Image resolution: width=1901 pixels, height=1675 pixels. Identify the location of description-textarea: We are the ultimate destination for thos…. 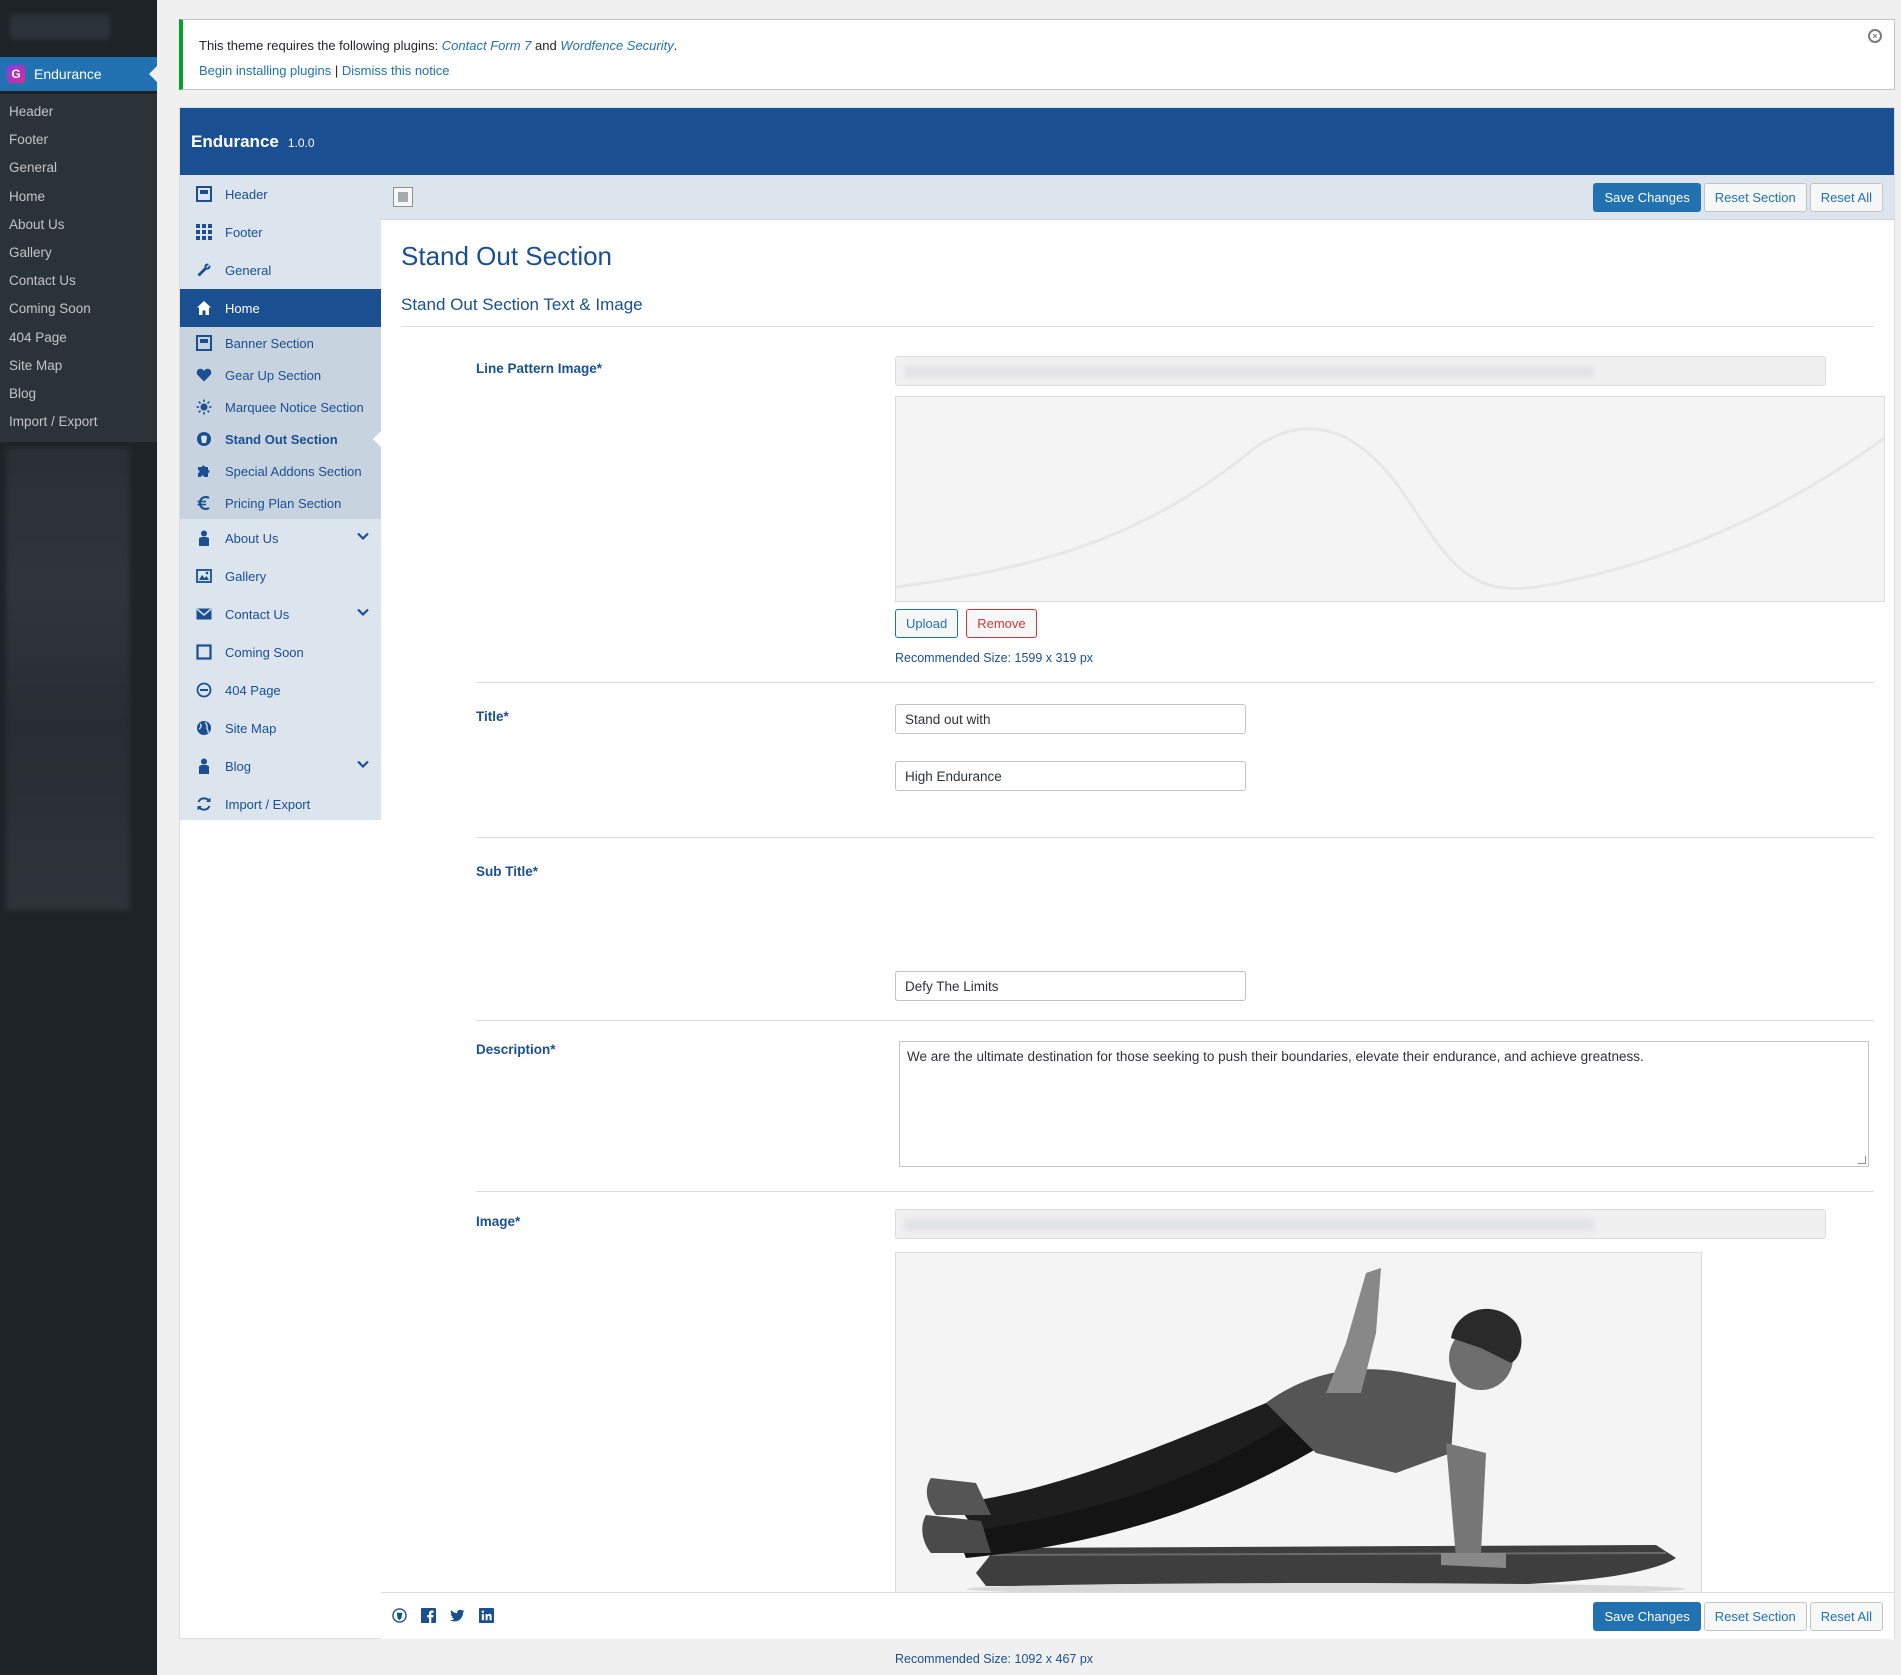
(1384, 1104).